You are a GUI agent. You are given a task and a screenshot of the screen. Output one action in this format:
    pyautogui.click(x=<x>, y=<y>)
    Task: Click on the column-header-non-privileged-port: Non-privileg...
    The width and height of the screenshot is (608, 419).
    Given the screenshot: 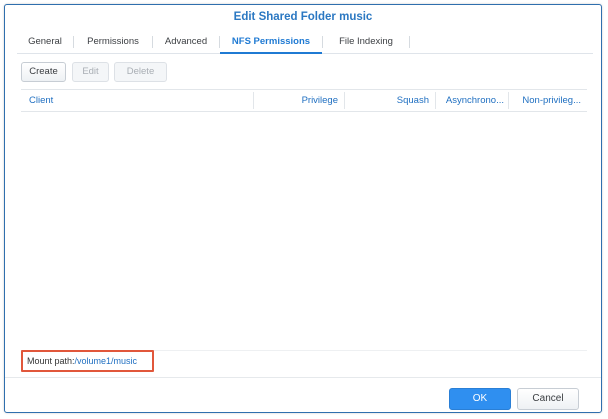 What is the action you would take?
    pyautogui.click(x=547, y=100)
    